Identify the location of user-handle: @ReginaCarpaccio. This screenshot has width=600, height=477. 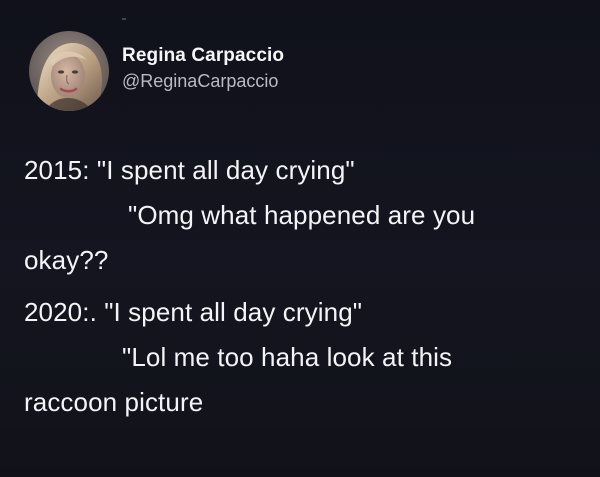
(203, 81).